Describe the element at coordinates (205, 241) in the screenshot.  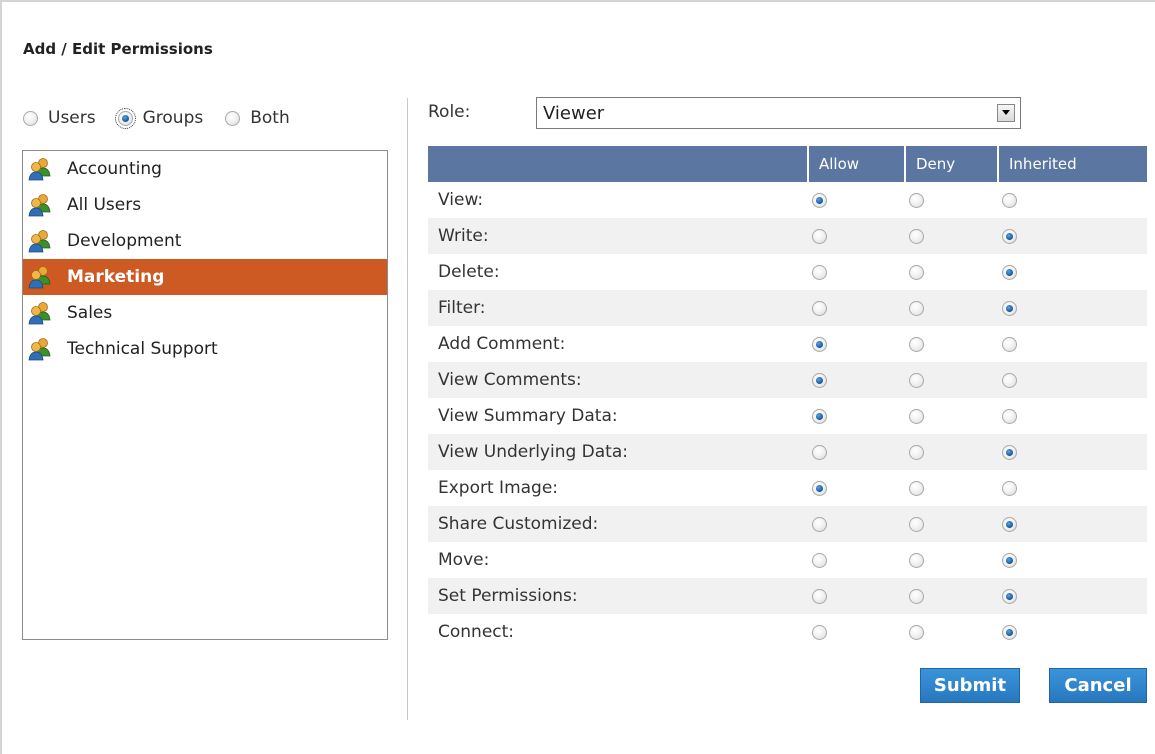
I see `list-item: Development` at that location.